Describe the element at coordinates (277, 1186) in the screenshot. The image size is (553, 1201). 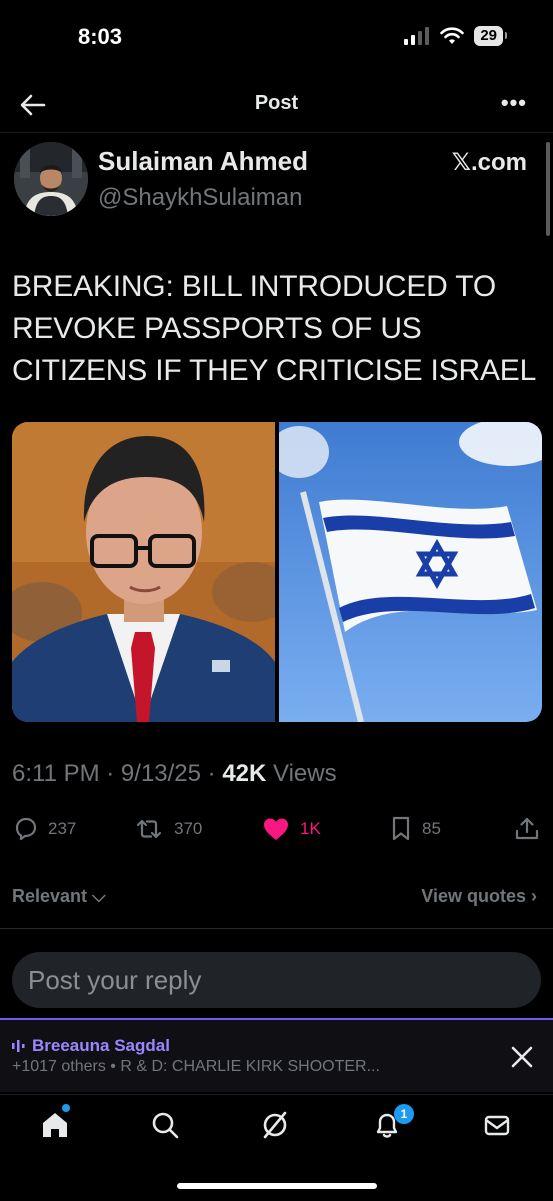
I see `home-indicator` at that location.